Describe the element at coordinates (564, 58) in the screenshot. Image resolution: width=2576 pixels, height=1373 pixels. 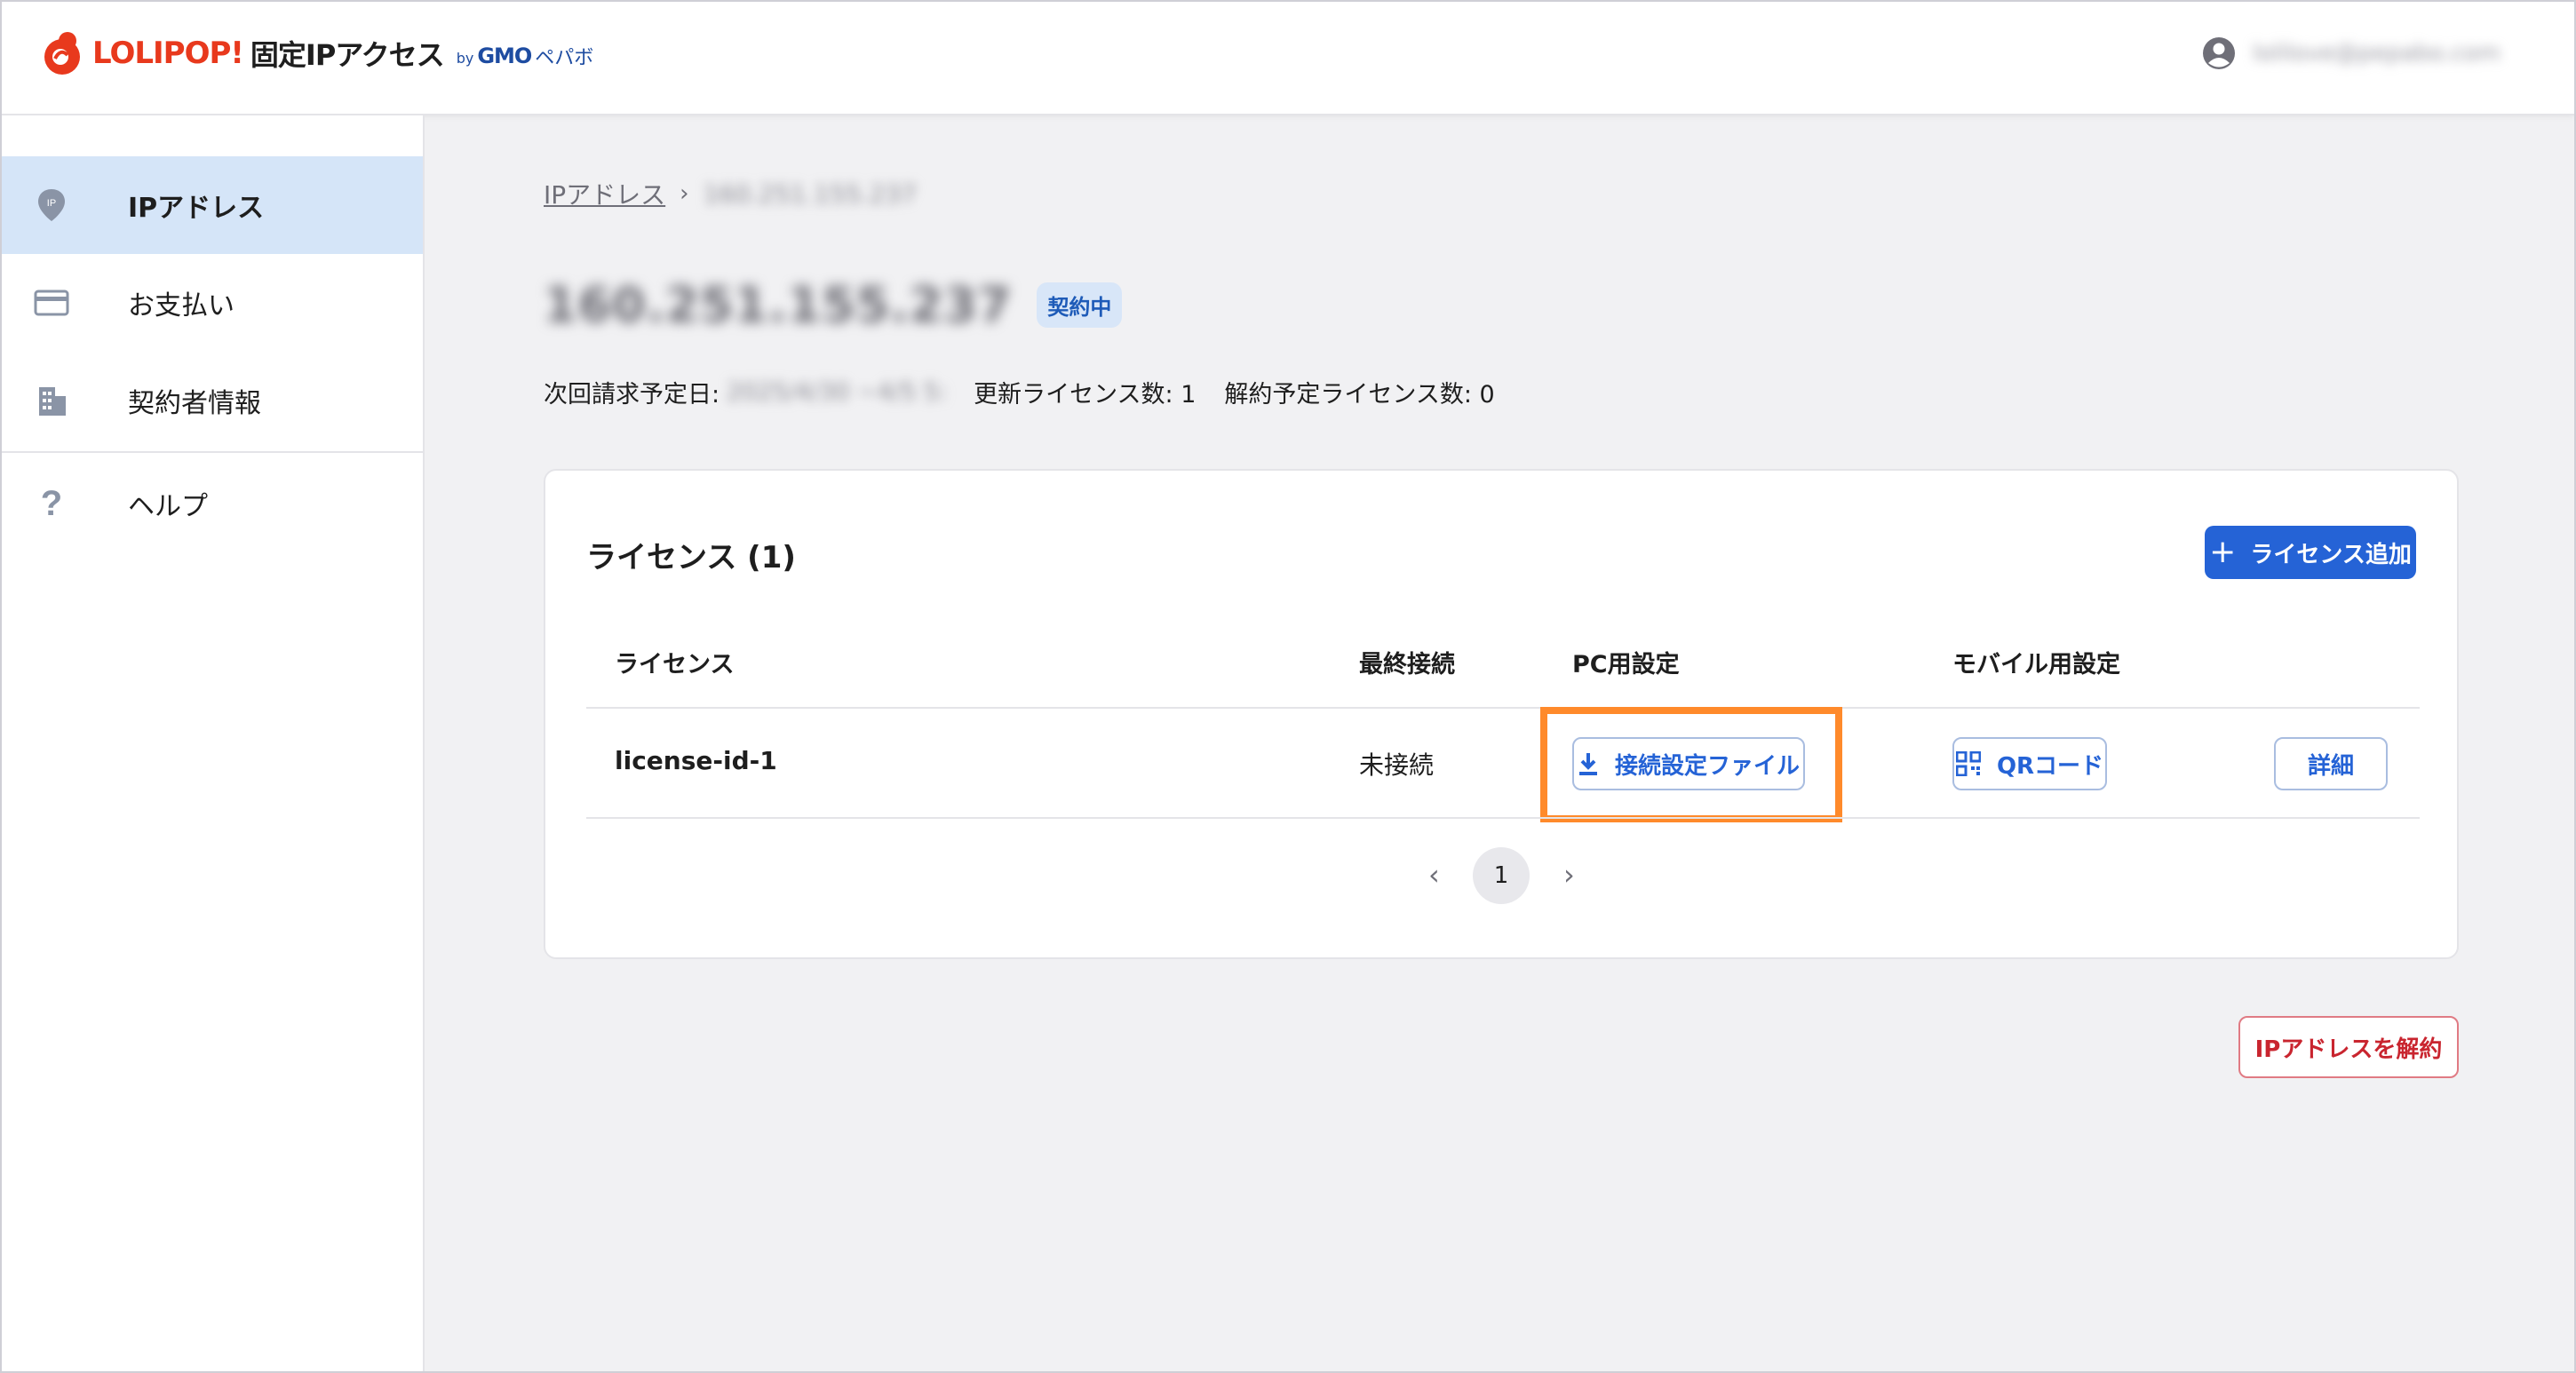
I see `logo-company-sub: ペパボ` at that location.